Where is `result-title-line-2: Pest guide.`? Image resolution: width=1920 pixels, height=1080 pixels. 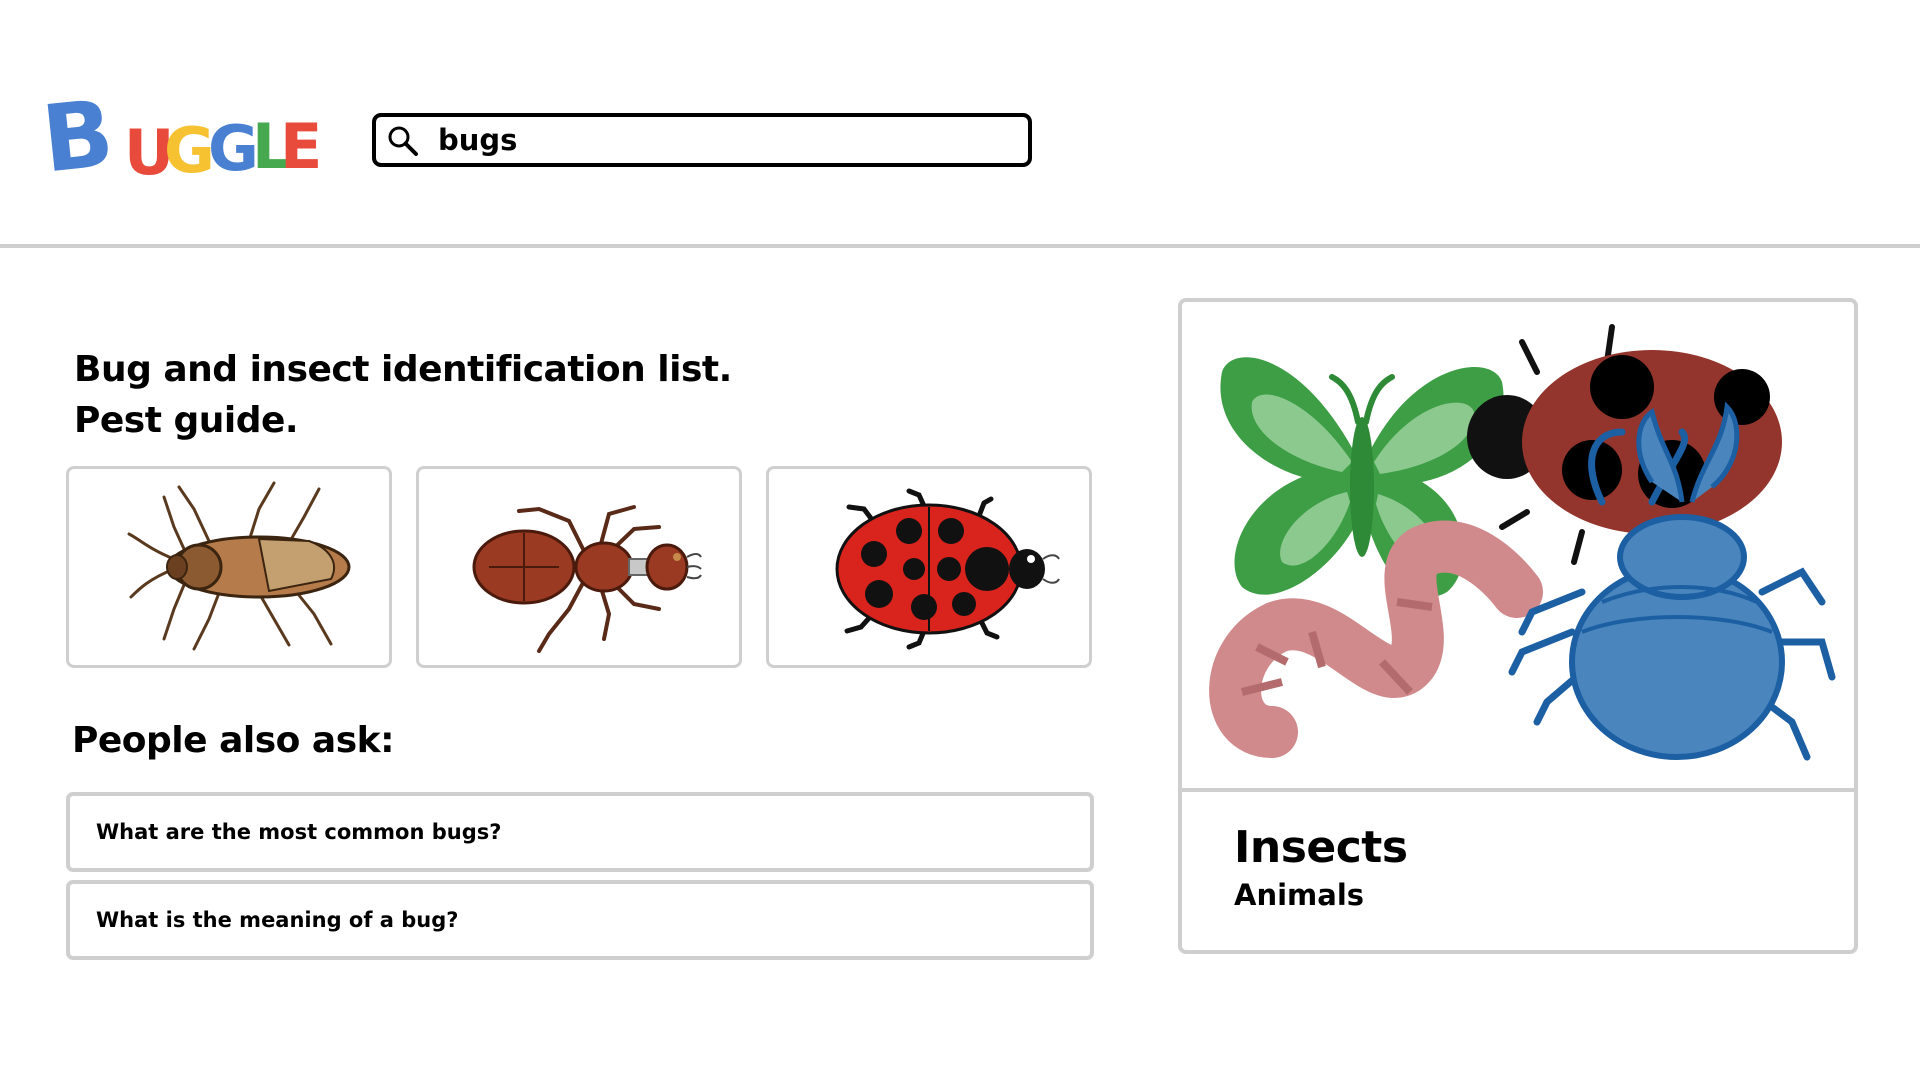
result-title-line-2: Pest guide. is located at coordinates (403, 420).